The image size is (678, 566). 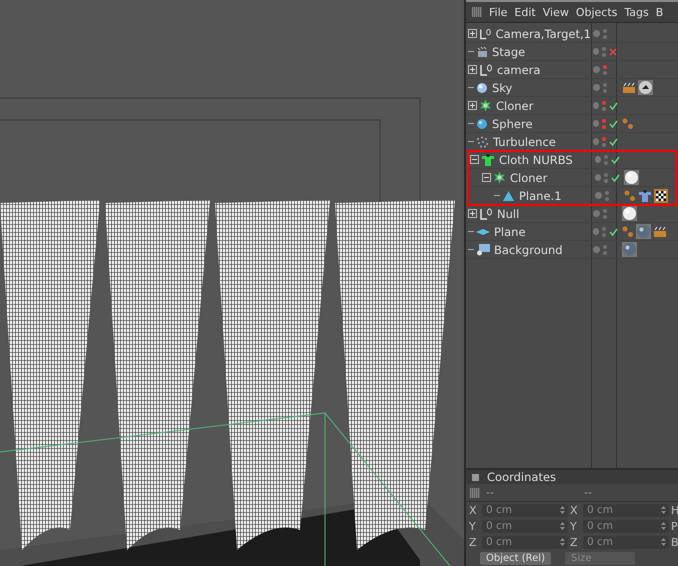 What do you see at coordinates (508, 196) in the screenshot?
I see `triangle-icon` at bounding box center [508, 196].